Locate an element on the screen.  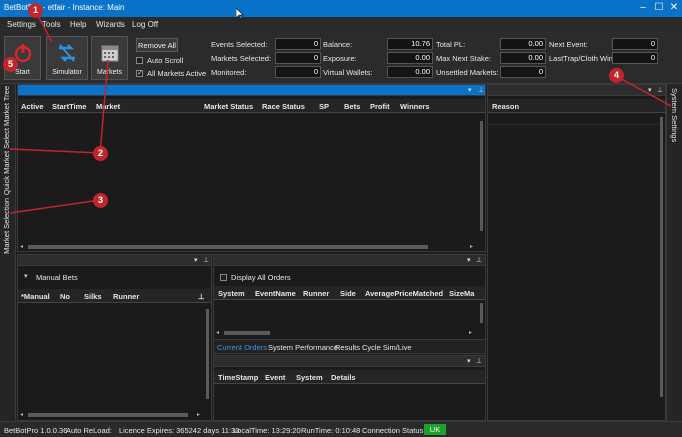
annotation-marker-1: 1 is located at coordinates (35, 10).